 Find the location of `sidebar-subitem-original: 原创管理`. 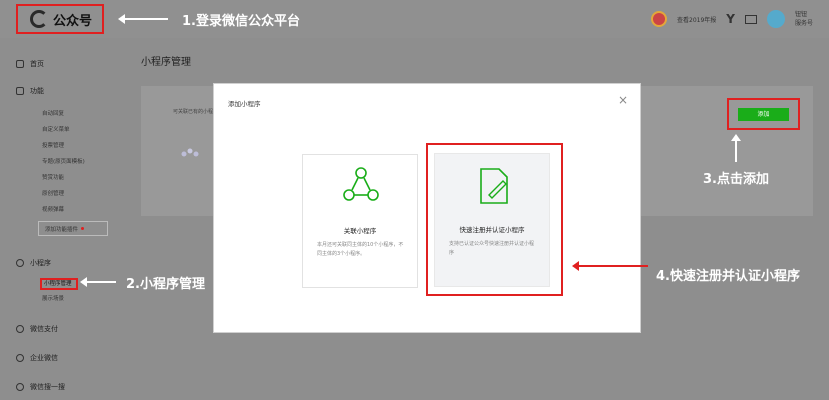

sidebar-subitem-original: 原创管理 is located at coordinates (53, 193).